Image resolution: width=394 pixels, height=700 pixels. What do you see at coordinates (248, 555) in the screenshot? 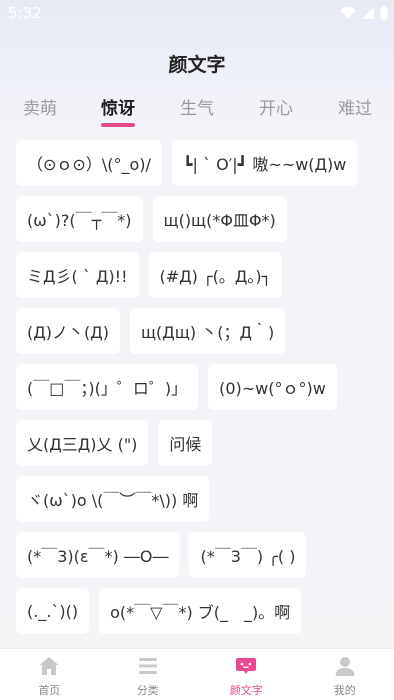
I see `kaomoji-item: (*￣3￣) ╭( )` at bounding box center [248, 555].